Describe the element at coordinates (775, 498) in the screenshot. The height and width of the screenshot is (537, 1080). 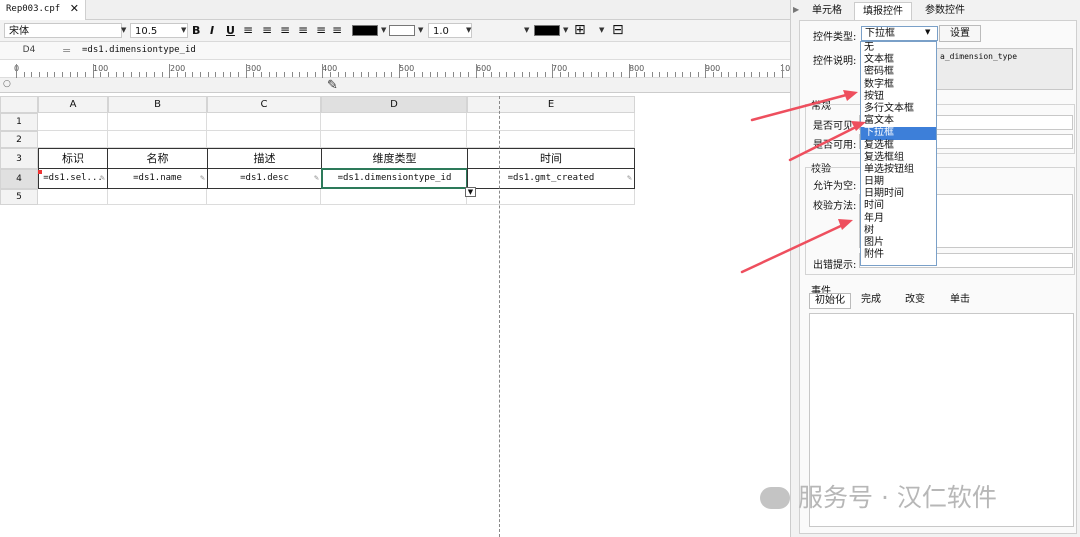
I see `wechat-icon` at that location.